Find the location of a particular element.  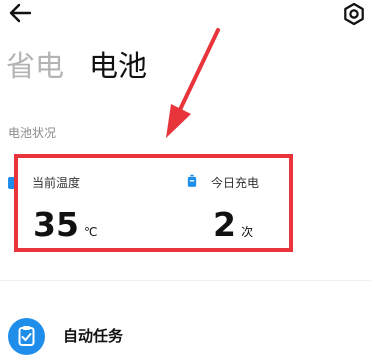

auto-task-label: 自动任务 is located at coordinates (93, 336).